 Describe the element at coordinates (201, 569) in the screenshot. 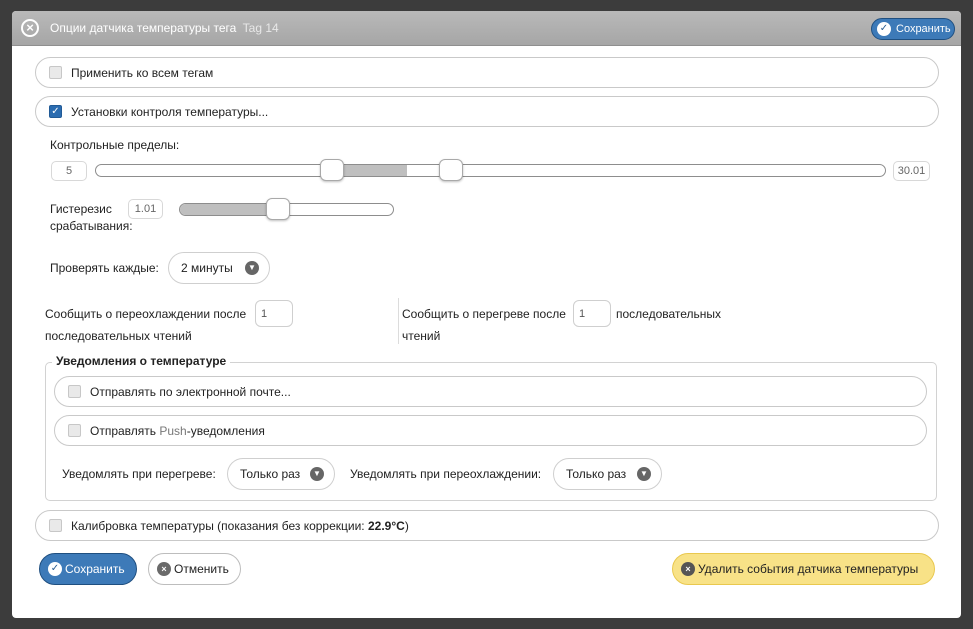

I see `cancel-button-label: Отменить` at that location.